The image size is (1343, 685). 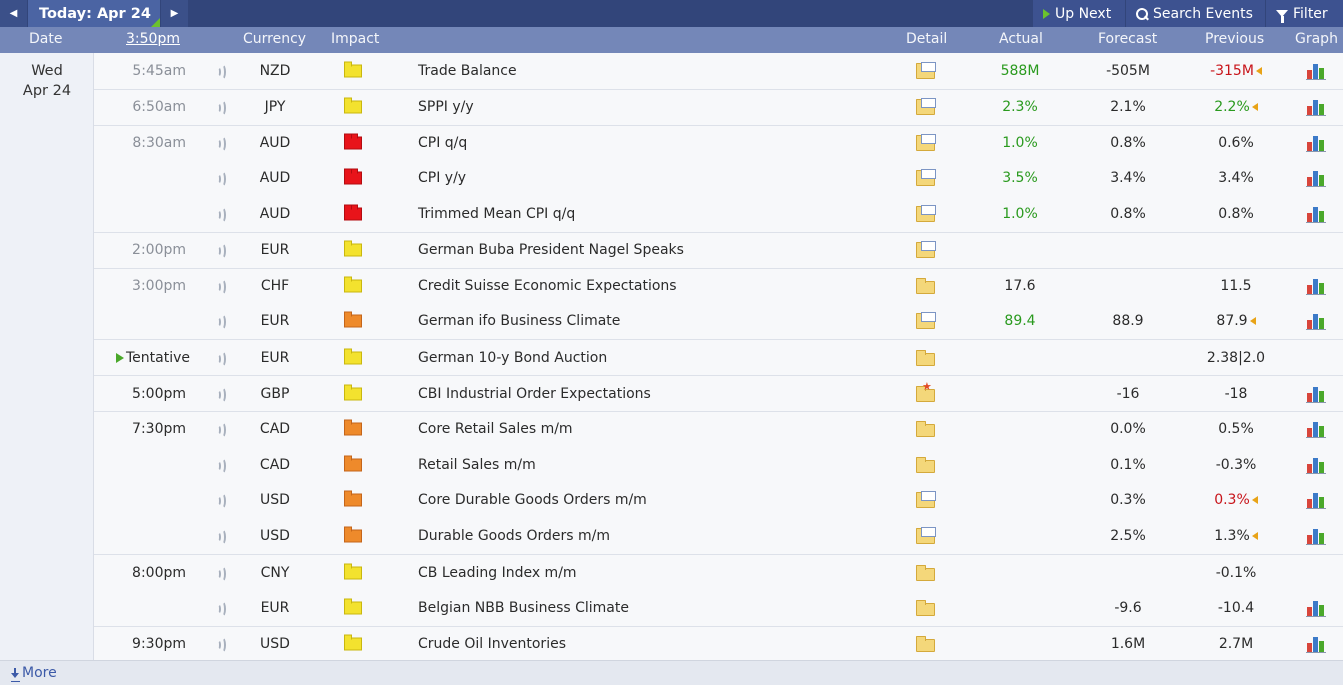 I want to click on event-title: Core Durable Goods Orders m/m, so click(x=532, y=500).